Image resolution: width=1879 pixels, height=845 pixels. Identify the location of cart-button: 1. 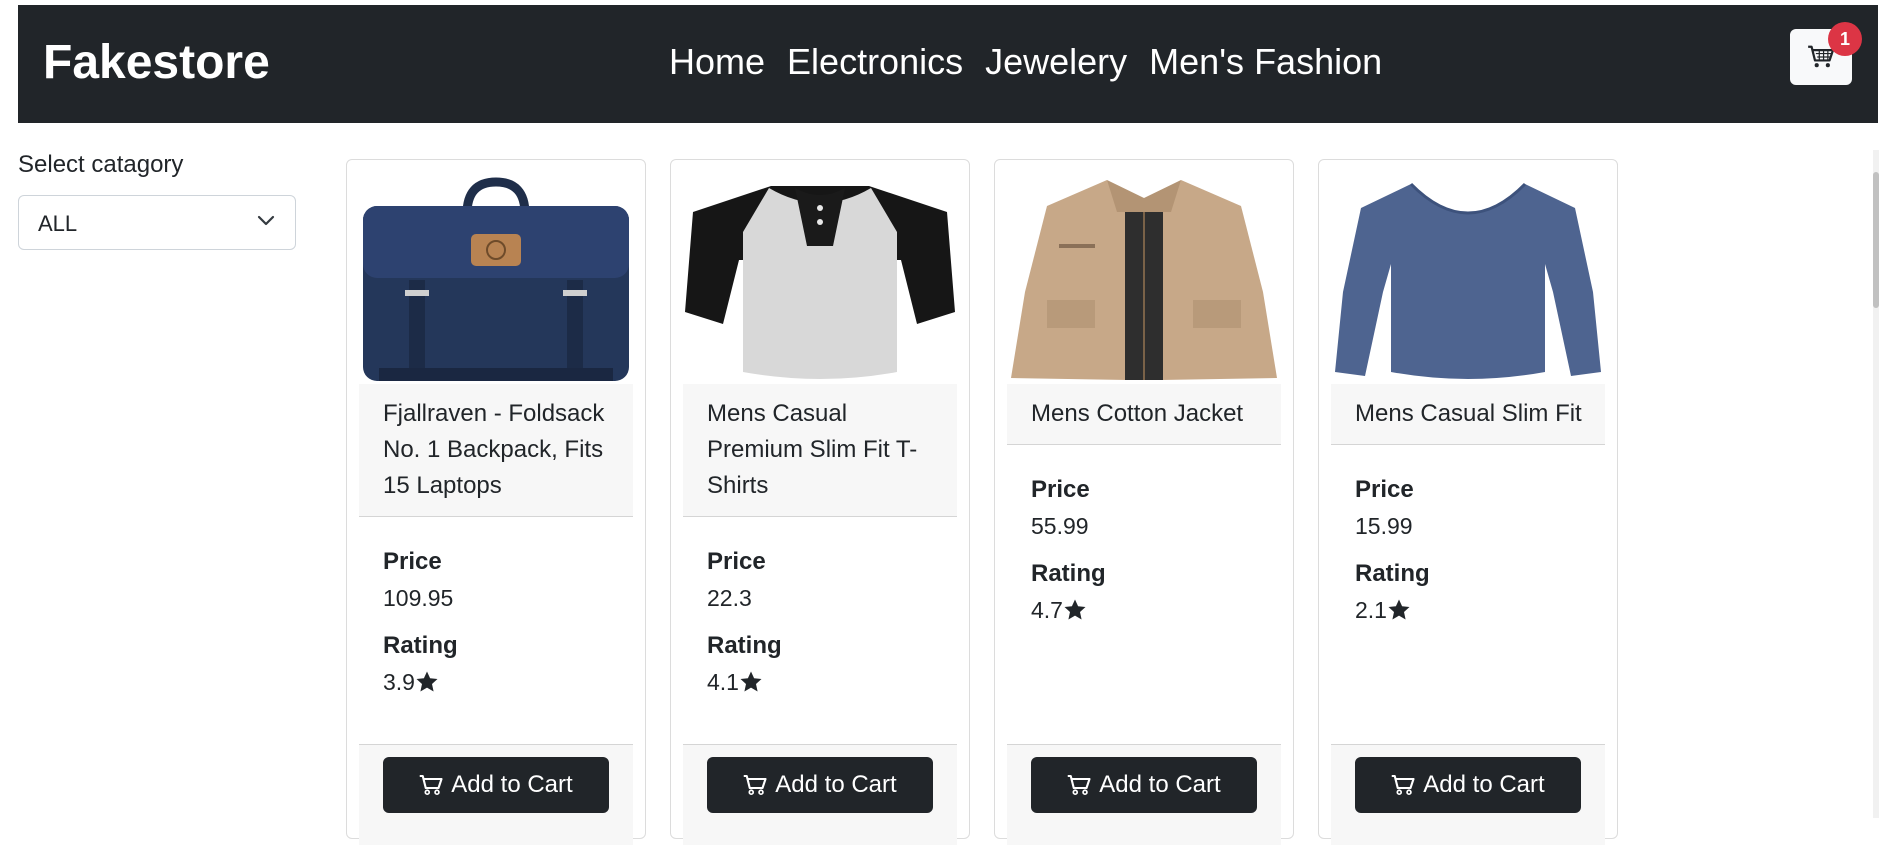
(1826, 53).